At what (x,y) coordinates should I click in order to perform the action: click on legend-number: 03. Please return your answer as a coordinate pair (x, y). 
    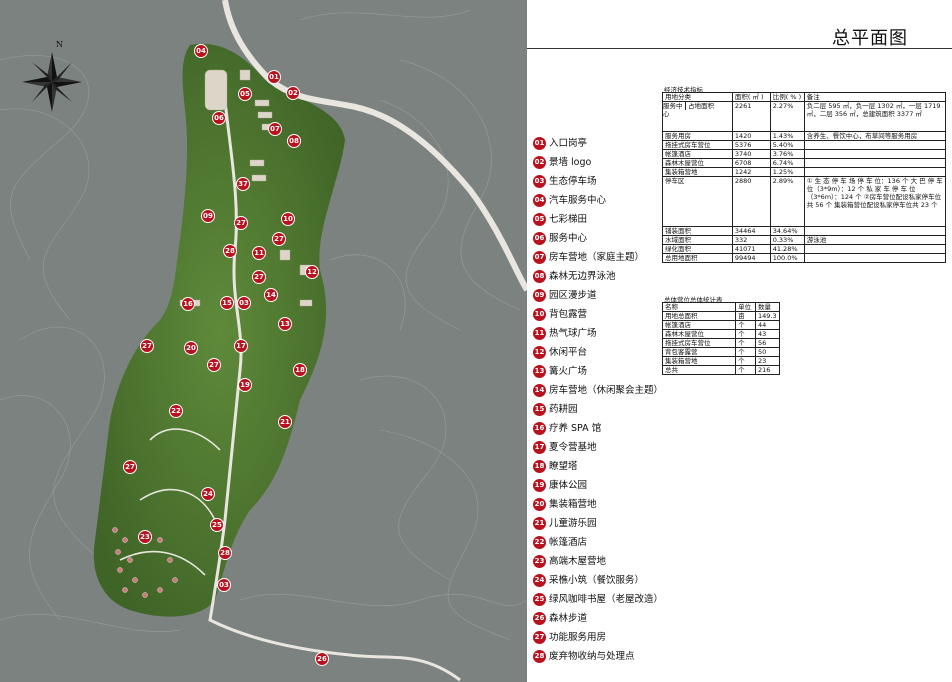
    Looking at the image, I should click on (539, 181).